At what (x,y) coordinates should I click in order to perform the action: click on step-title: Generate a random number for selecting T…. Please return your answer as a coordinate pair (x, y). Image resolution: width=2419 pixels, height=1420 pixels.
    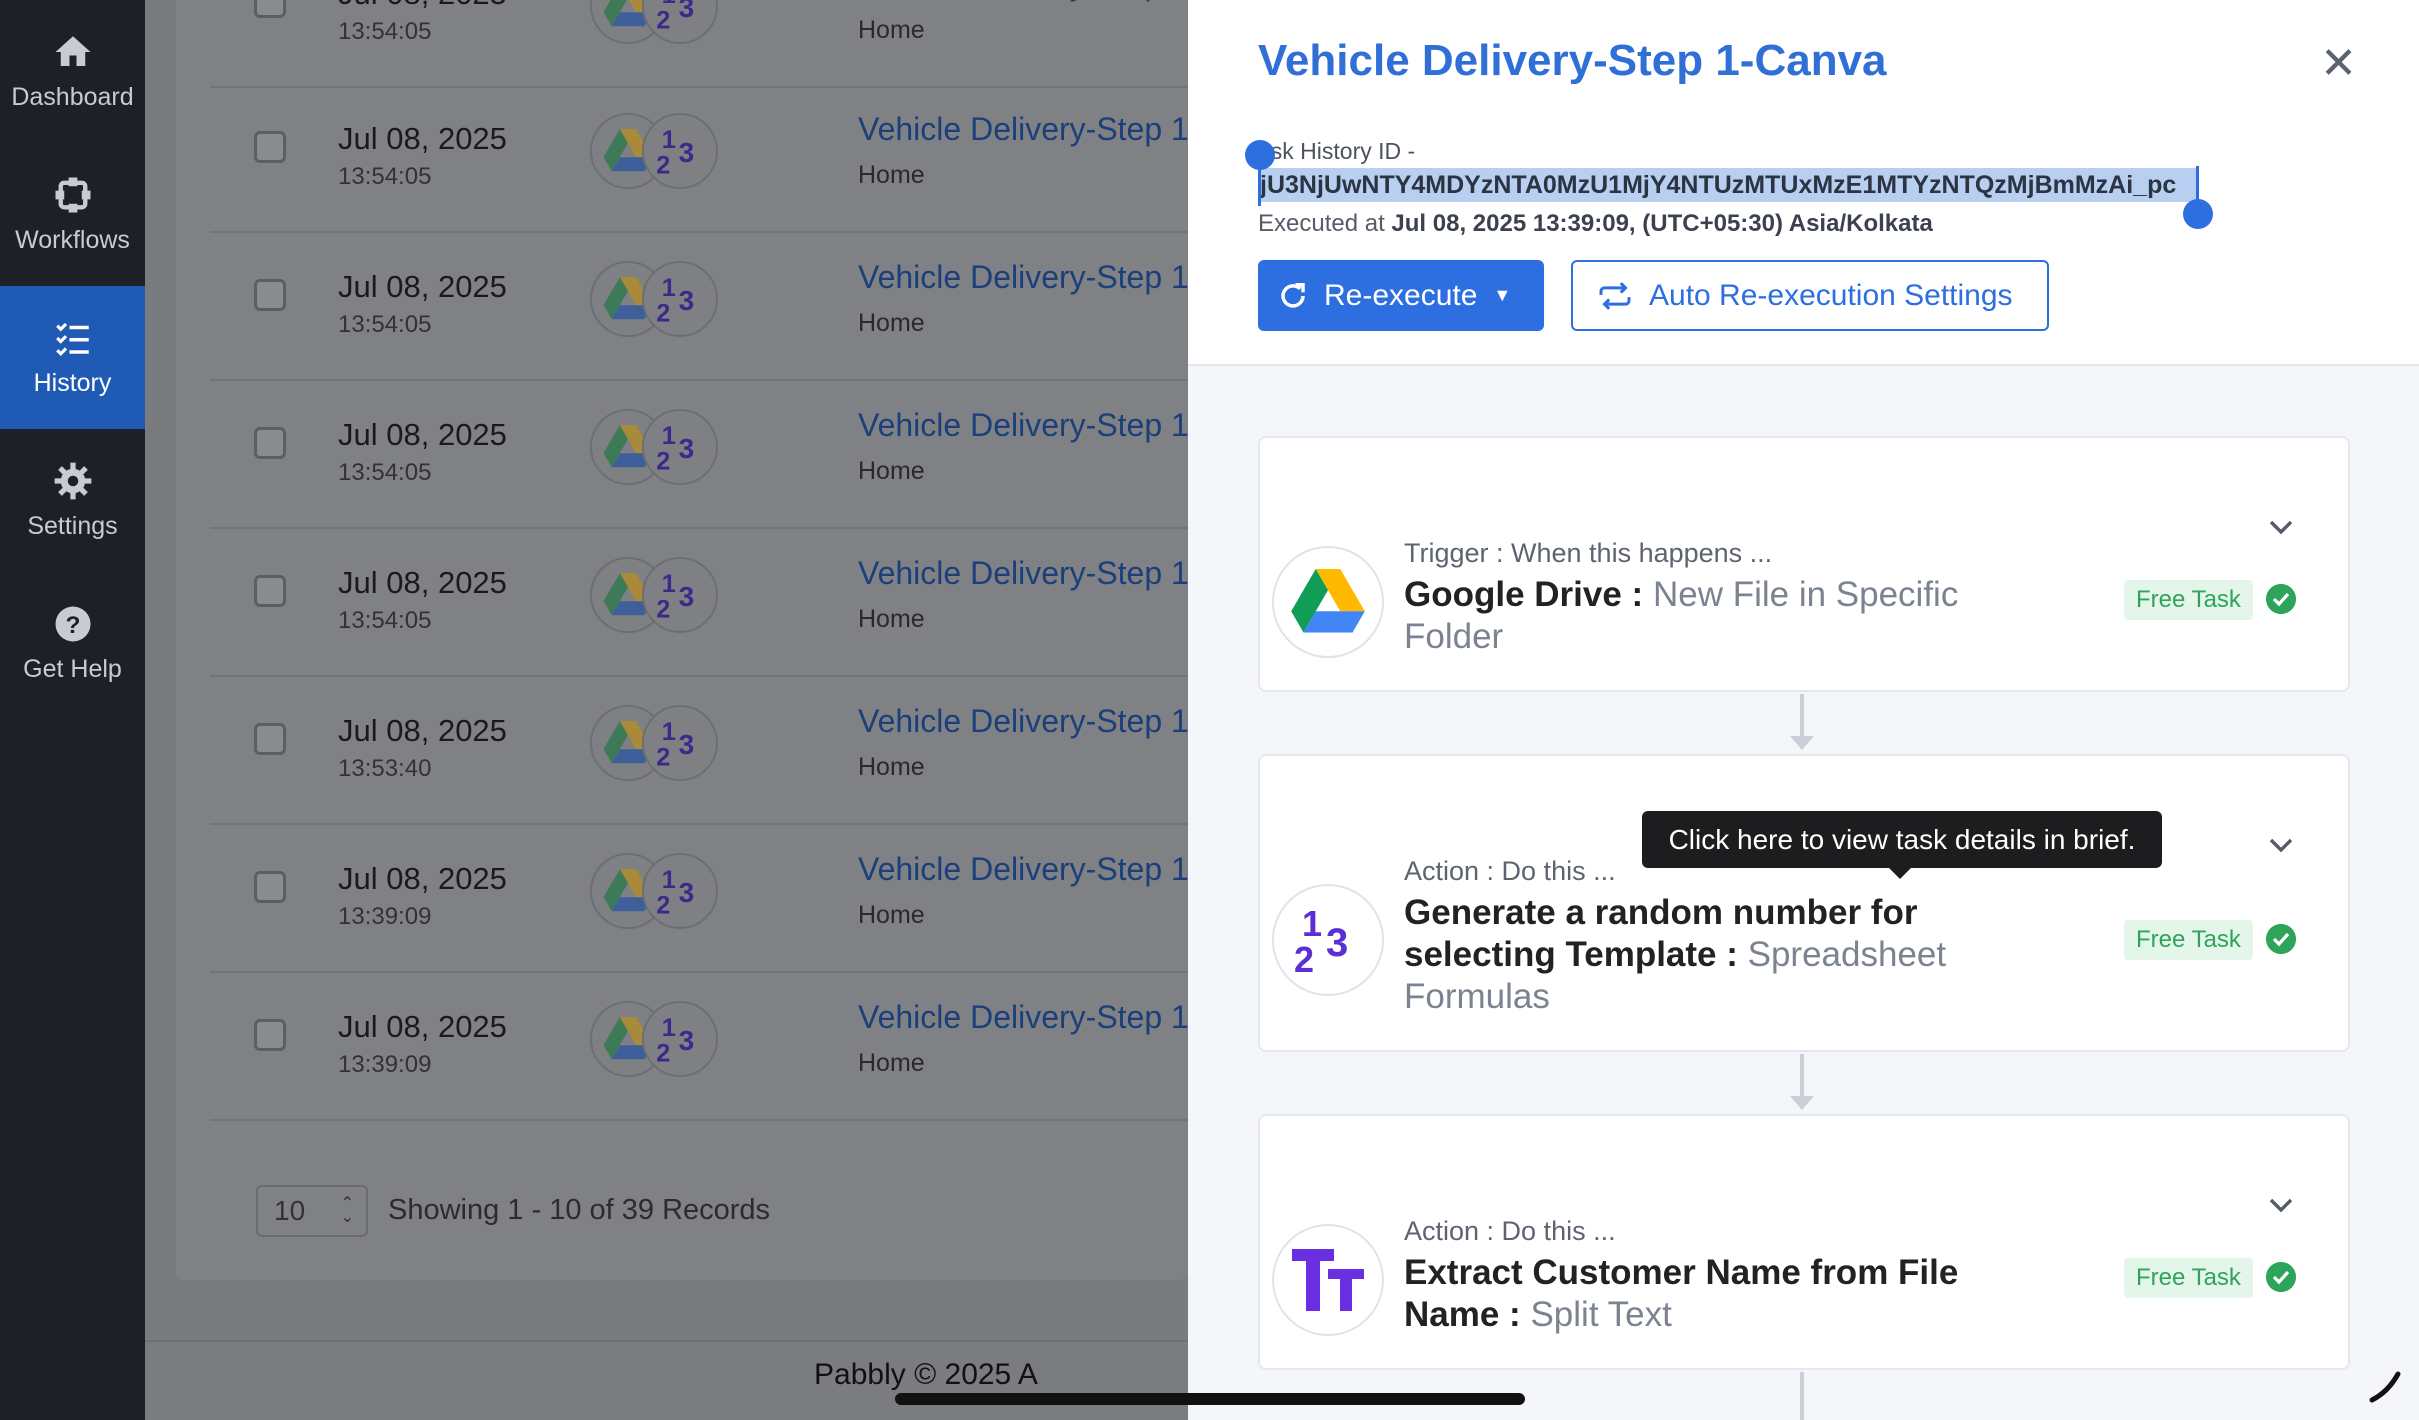
    Looking at the image, I should click on (1704, 955).